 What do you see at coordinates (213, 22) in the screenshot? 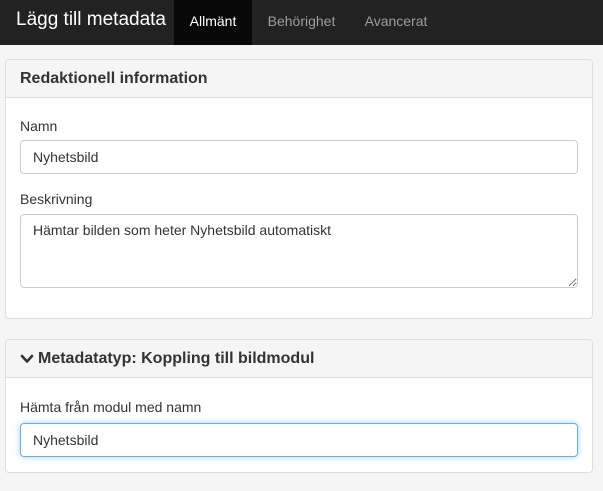
I see `tab-general: Allmänt` at bounding box center [213, 22].